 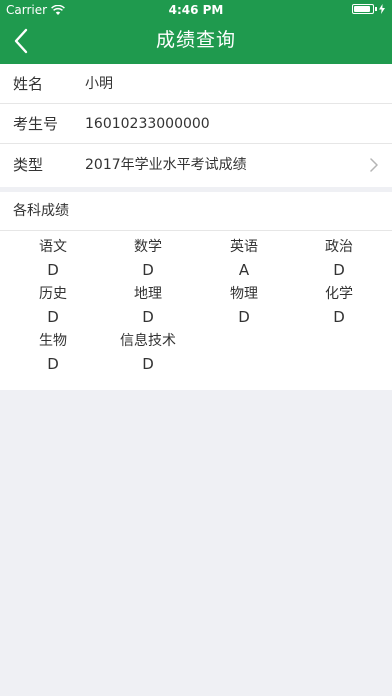 I want to click on name-row: 姓名 小明, so click(x=196, y=84).